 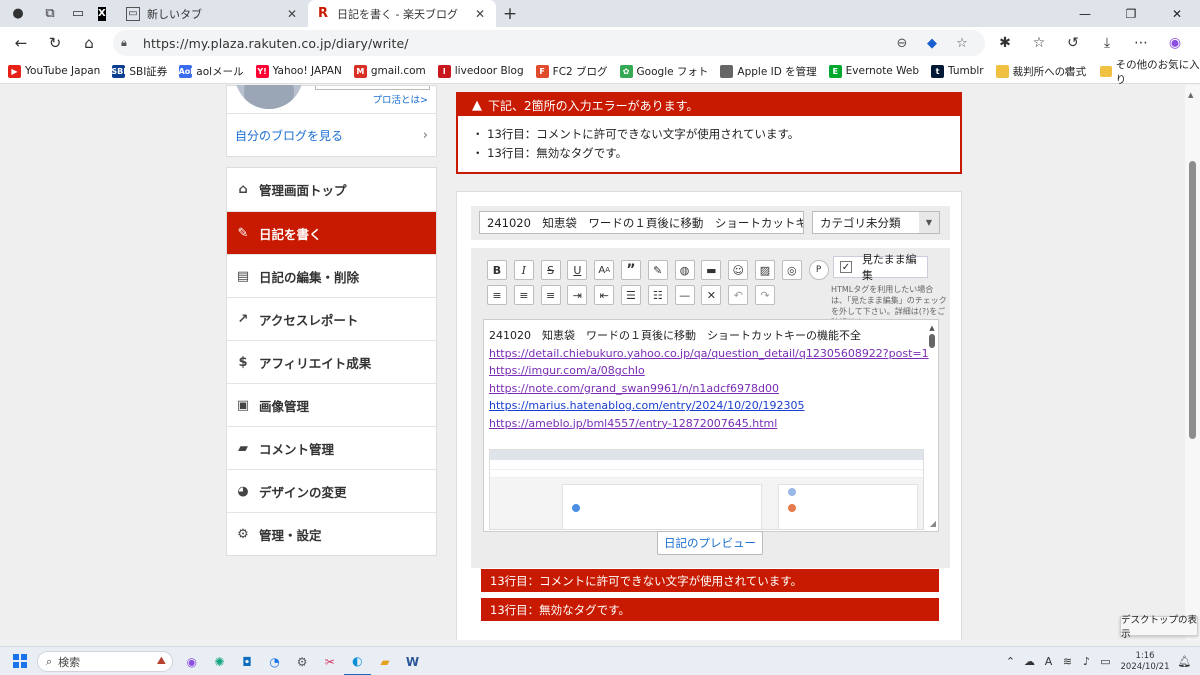 What do you see at coordinates (880, 267) in the screenshot?
I see `wysiwyg-toggle: ✓ 見たまま編集` at bounding box center [880, 267].